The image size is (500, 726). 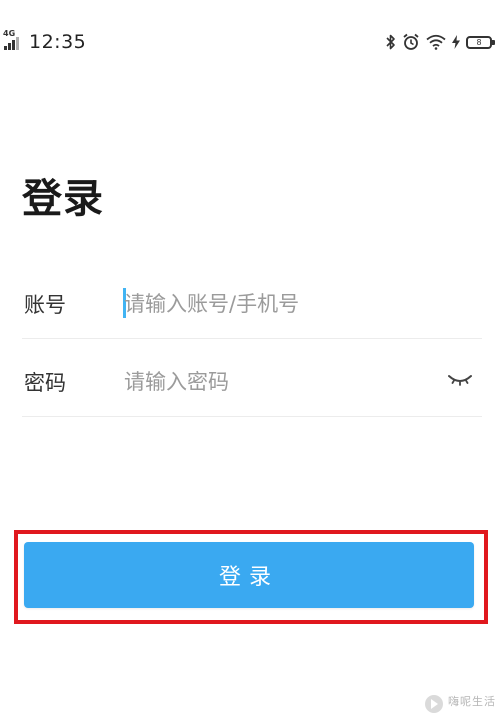 What do you see at coordinates (390, 42) in the screenshot?
I see `bluetooth-icon` at bounding box center [390, 42].